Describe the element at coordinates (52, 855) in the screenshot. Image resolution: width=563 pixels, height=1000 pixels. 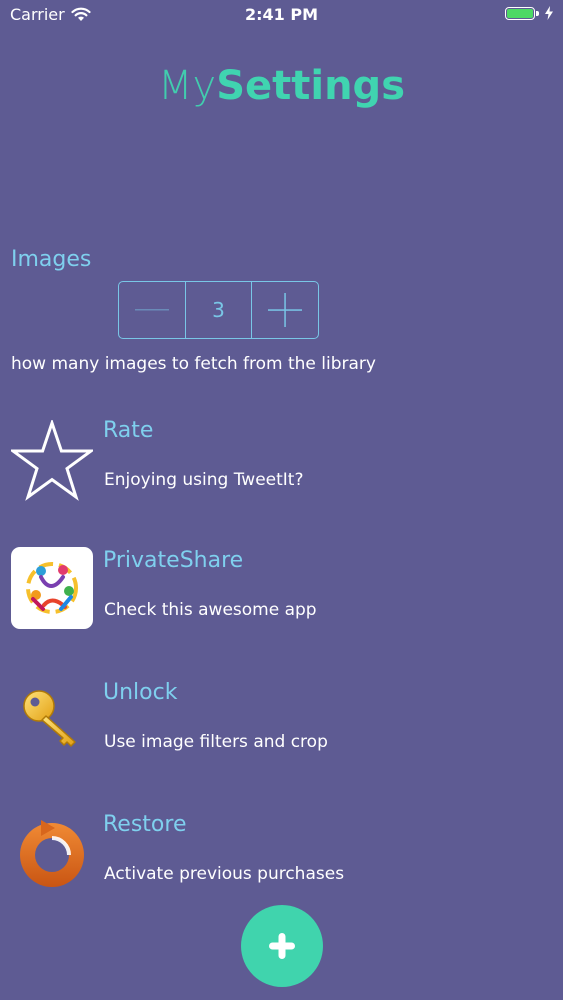
I see `restore-icon` at that location.